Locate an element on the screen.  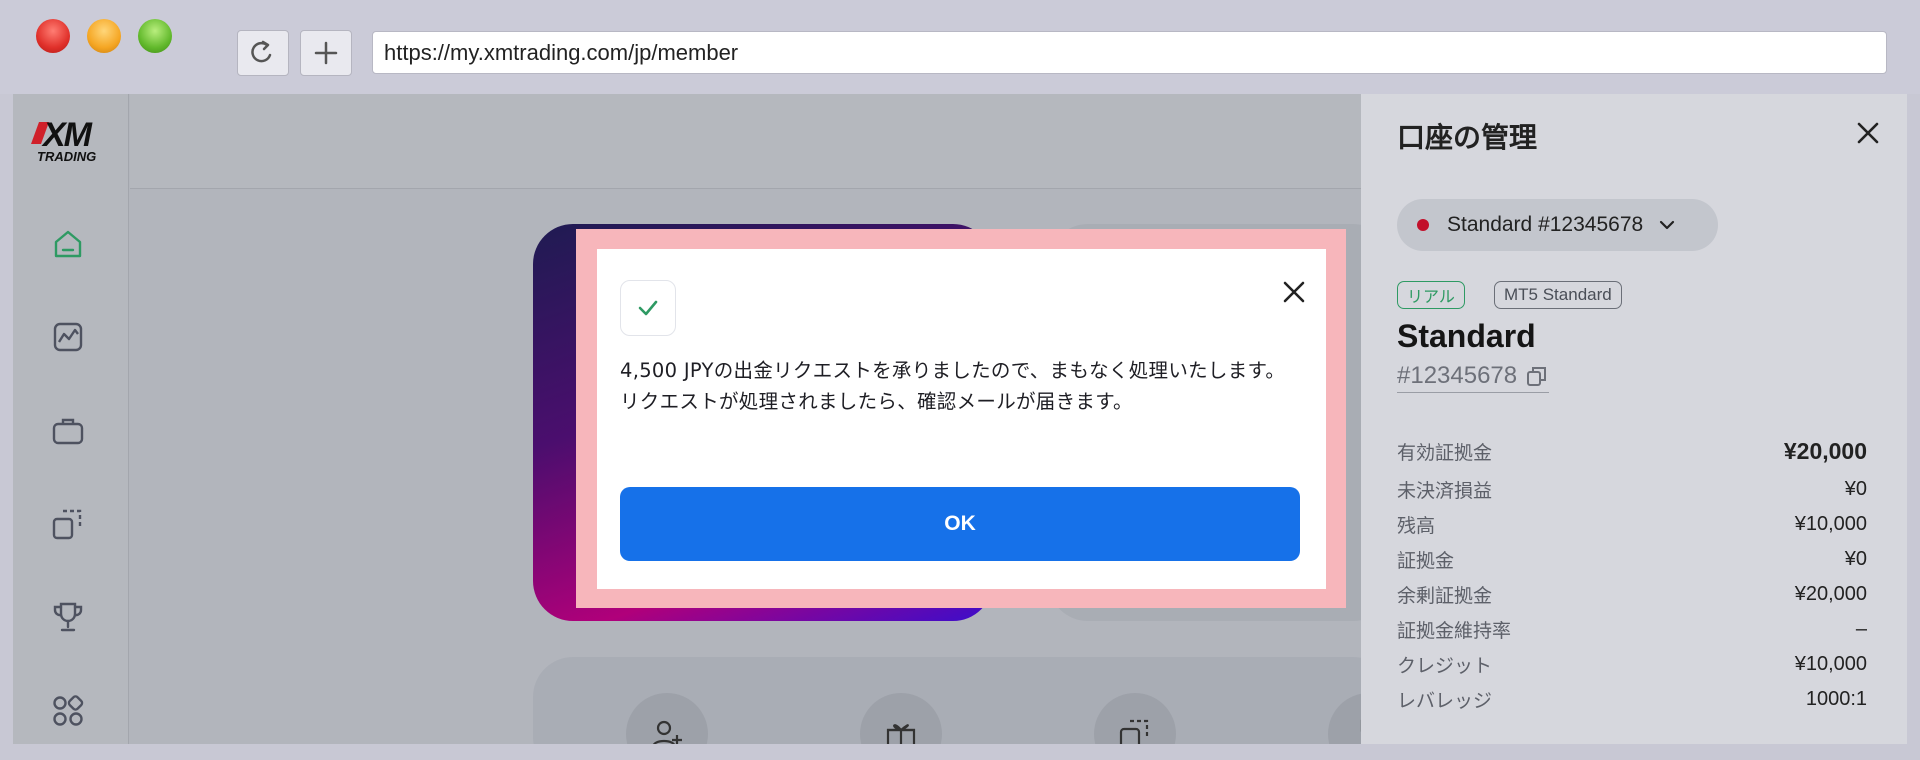
stat-row: 残高 ¥10,000 is located at coordinates (1632, 524).